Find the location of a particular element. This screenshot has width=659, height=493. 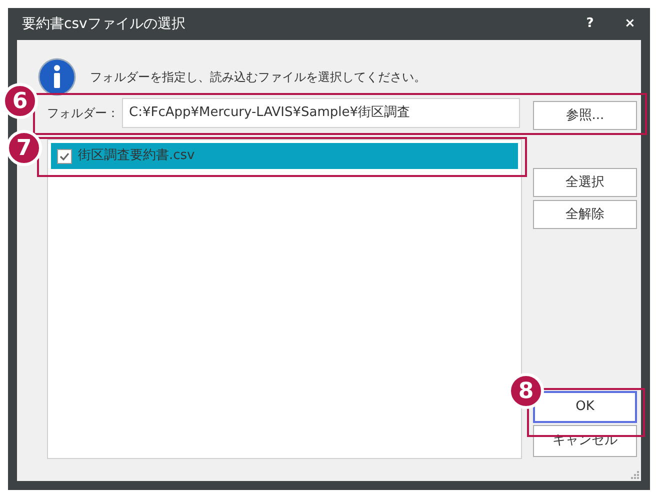

deselect-all-button: 全解除 is located at coordinates (585, 214).